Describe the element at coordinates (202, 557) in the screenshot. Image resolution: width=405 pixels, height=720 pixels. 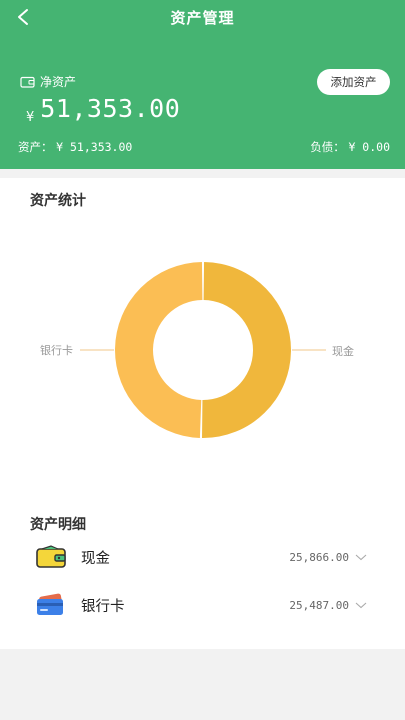
I see `asset-row-cash: 现金 25,866.00` at that location.